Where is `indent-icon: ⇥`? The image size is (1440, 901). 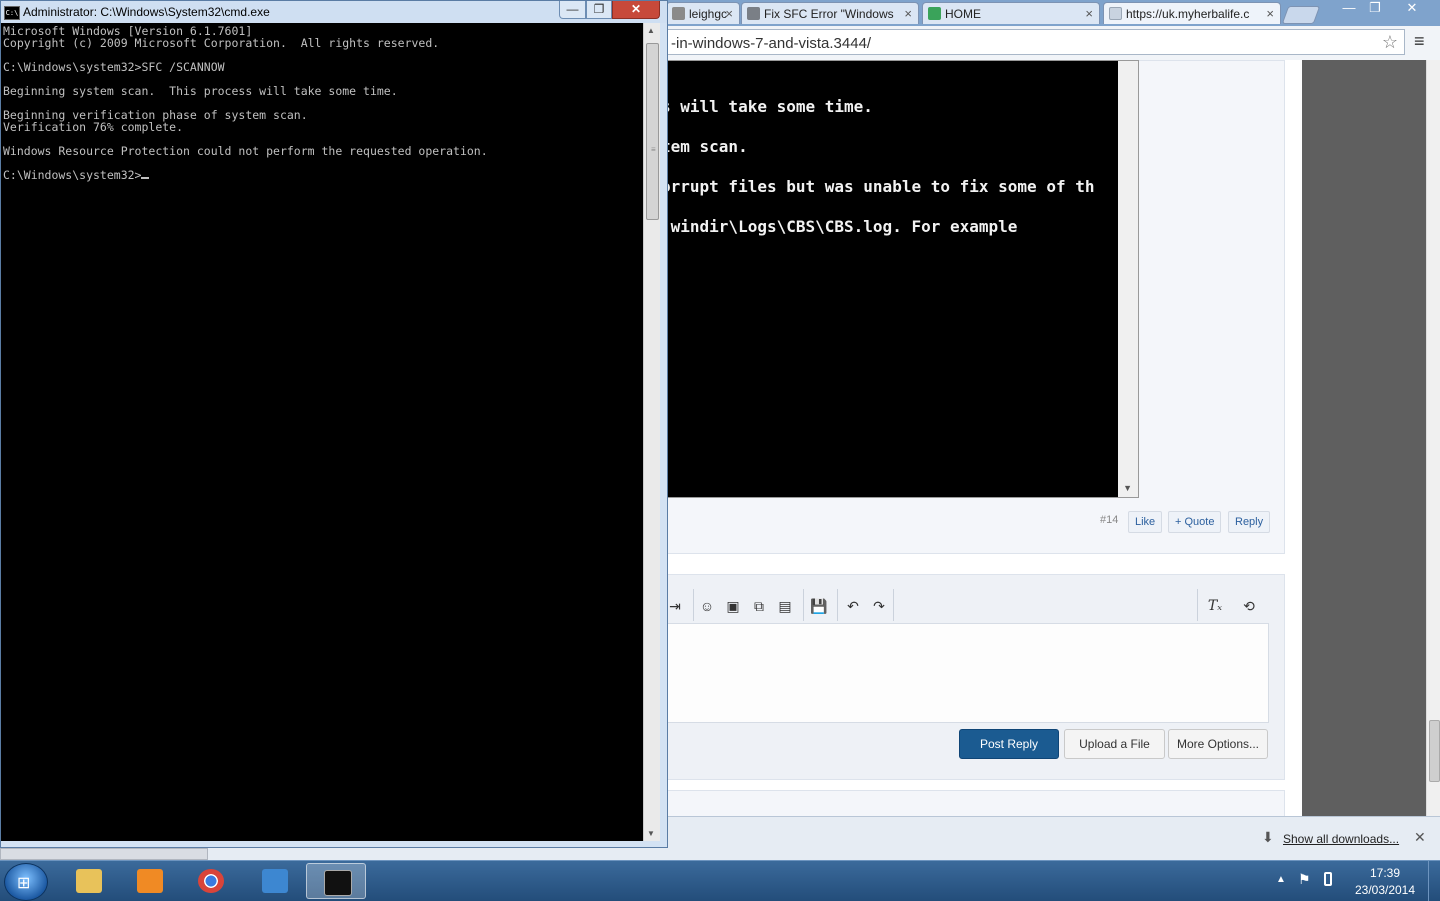
indent-icon: ⇥ is located at coordinates (675, 606).